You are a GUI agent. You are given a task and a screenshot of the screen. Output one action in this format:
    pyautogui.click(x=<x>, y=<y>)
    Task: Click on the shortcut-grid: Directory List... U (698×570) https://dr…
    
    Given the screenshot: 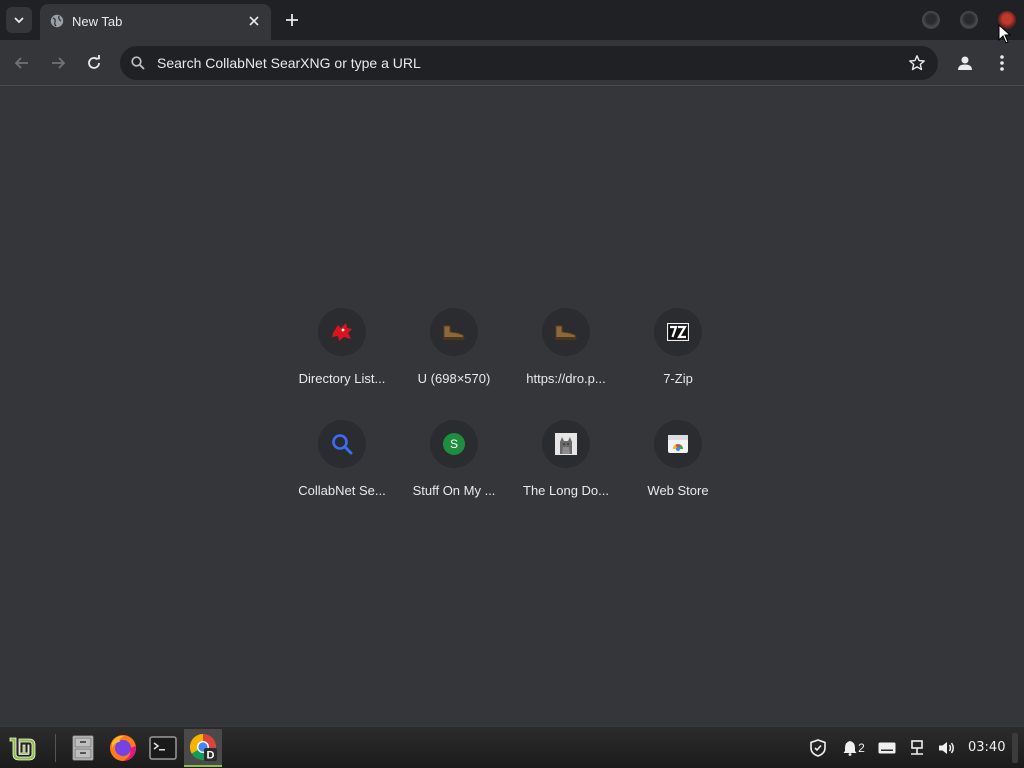 What is the action you would take?
    pyautogui.click(x=512, y=416)
    